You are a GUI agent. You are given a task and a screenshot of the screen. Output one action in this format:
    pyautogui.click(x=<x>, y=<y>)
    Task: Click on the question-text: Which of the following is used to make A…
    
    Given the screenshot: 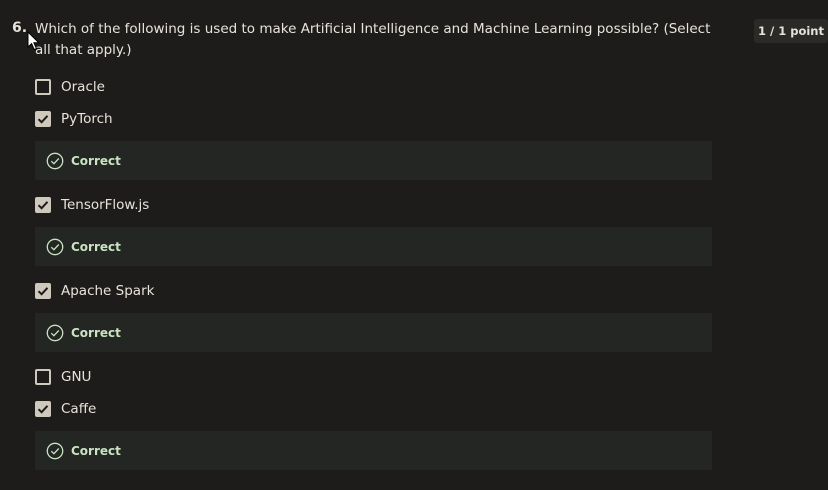 What is the action you would take?
    pyautogui.click(x=373, y=39)
    